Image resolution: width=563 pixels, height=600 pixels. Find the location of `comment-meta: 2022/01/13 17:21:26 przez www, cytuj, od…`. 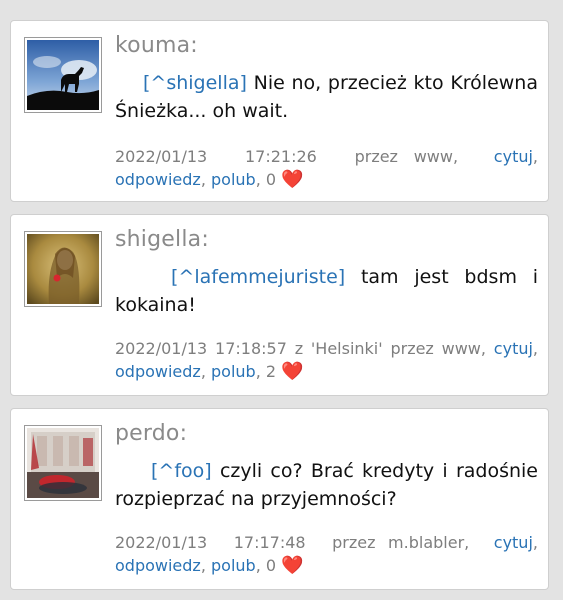

comment-meta: 2022/01/13 17:21:26 przez www, cytuj, od… is located at coordinates (327, 168).